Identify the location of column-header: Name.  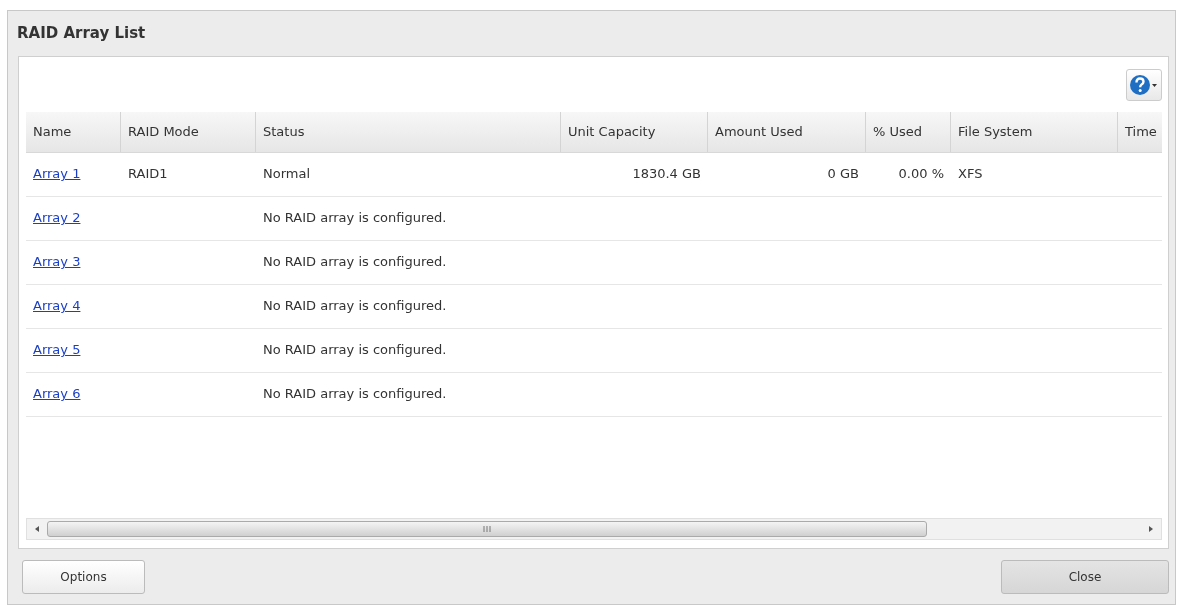
(73, 132).